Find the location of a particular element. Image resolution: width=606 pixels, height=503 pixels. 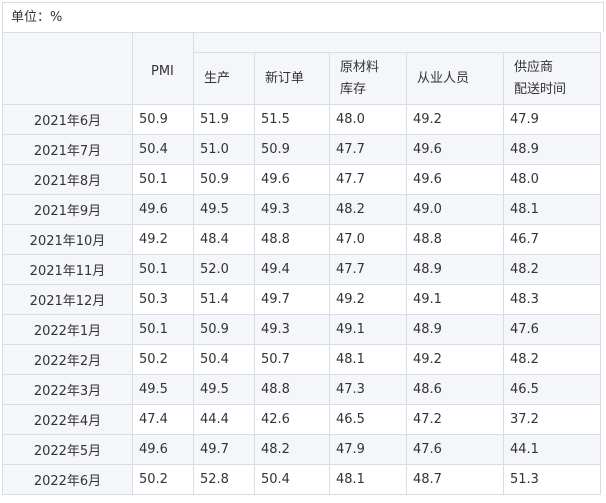

header-pmi: PMI is located at coordinates (163, 68).